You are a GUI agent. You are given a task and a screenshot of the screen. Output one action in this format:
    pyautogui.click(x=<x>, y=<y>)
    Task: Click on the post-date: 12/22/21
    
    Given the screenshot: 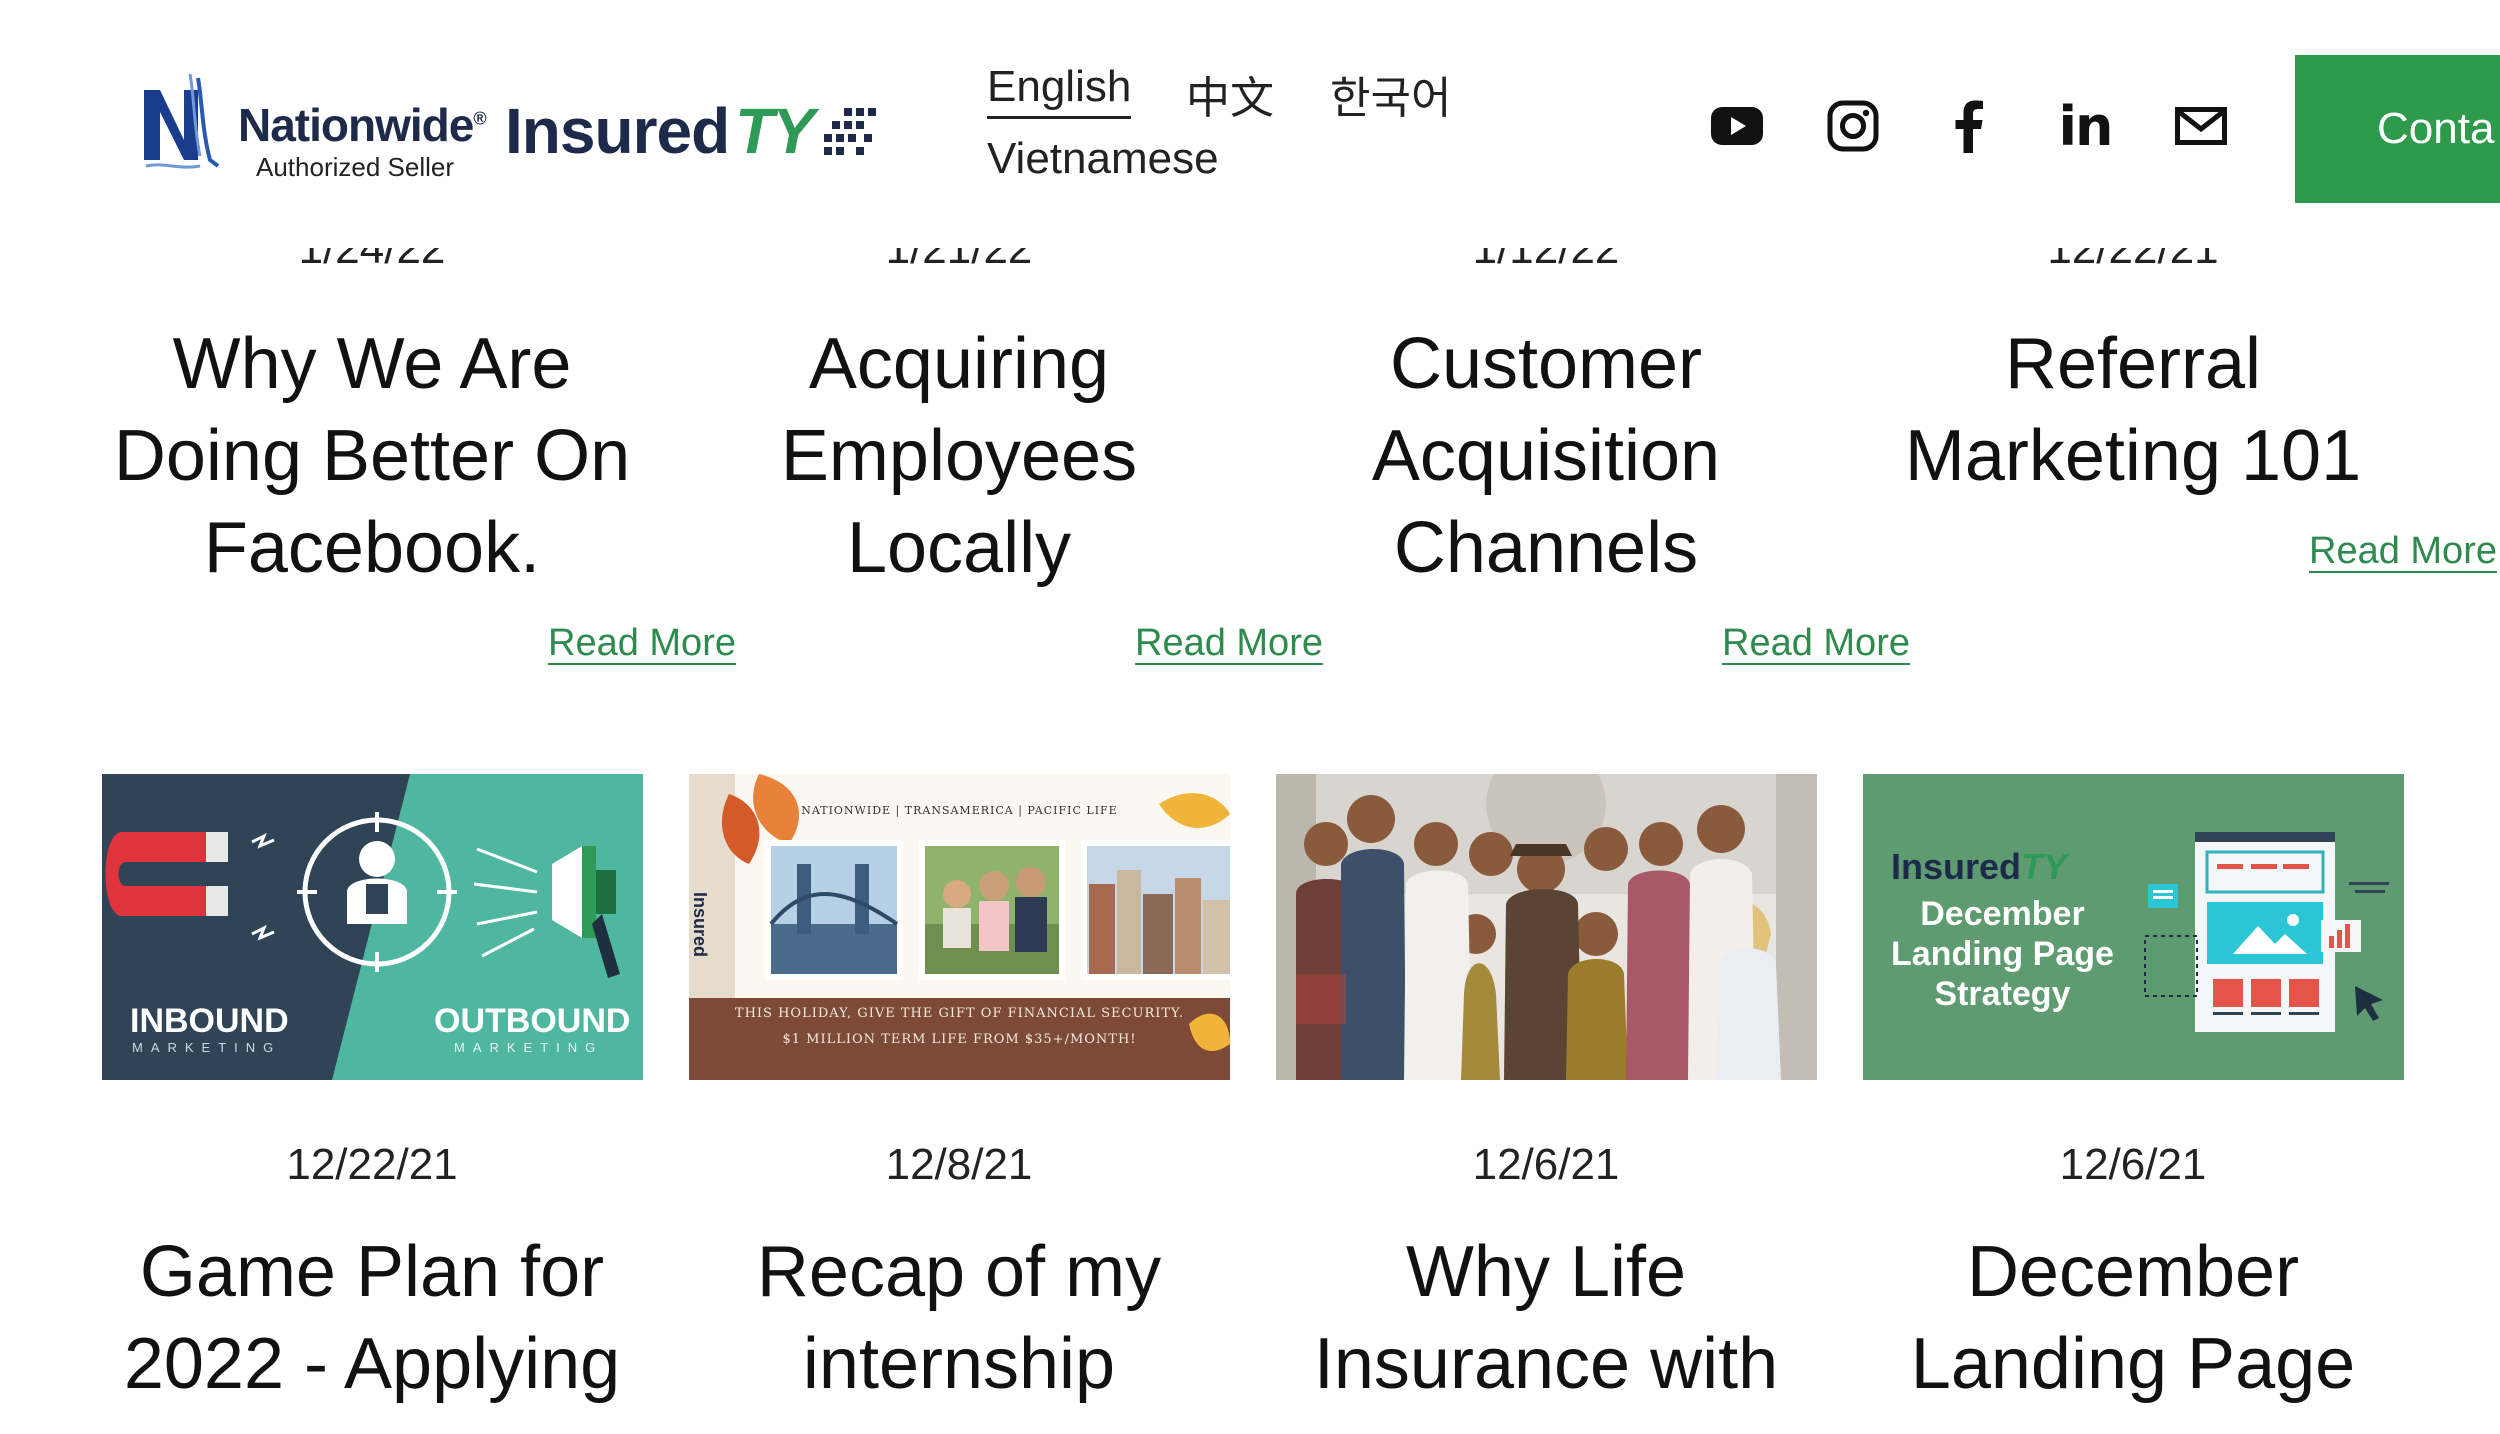 What is the action you would take?
    pyautogui.click(x=372, y=1164)
    